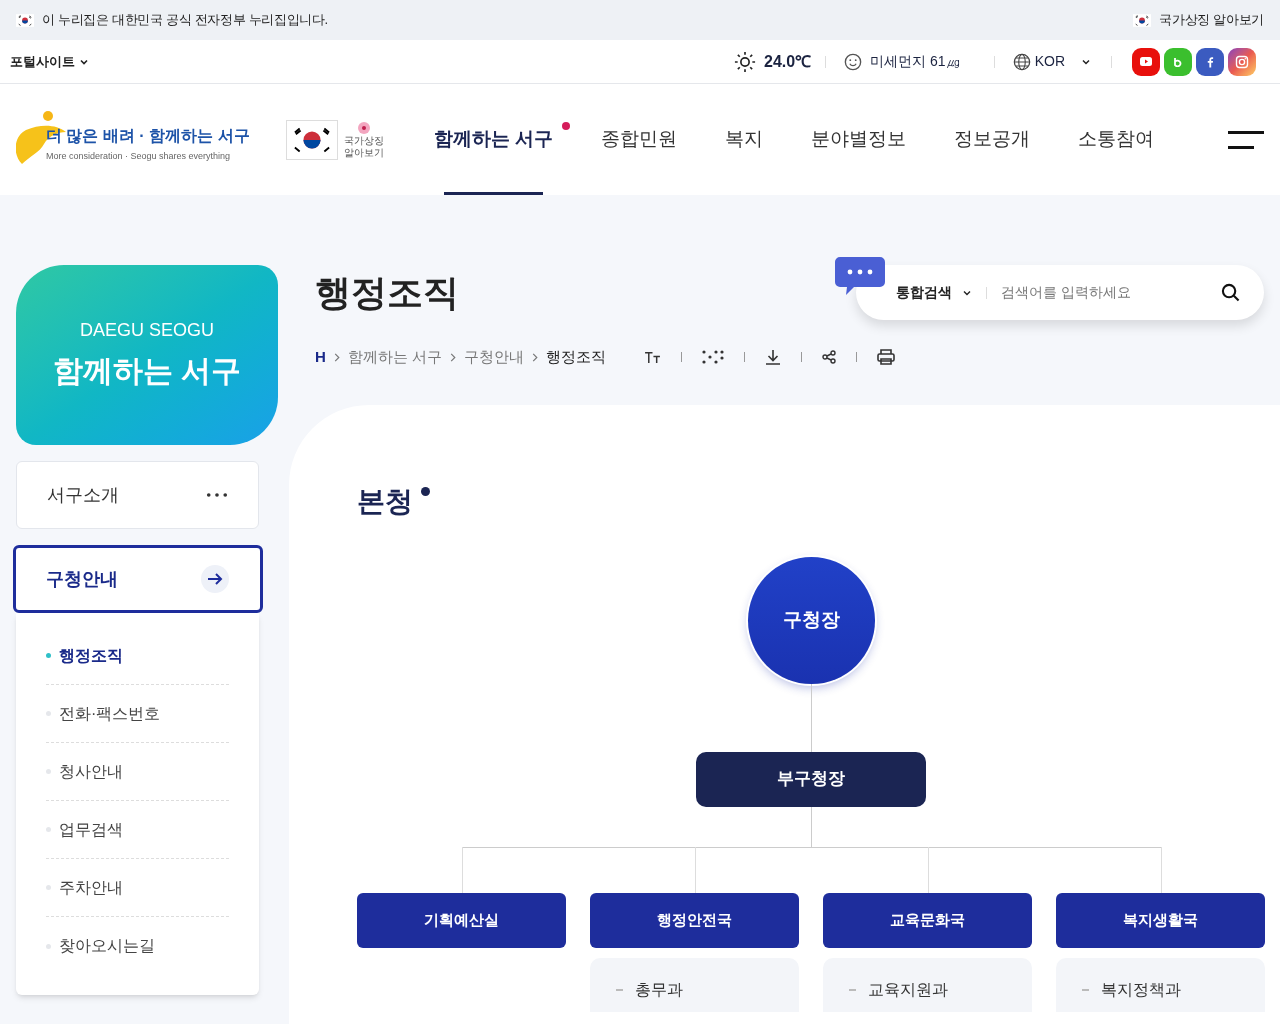 This screenshot has width=1280, height=1024. Describe the element at coordinates (886, 357) in the screenshot. I see `print-icon` at that location.